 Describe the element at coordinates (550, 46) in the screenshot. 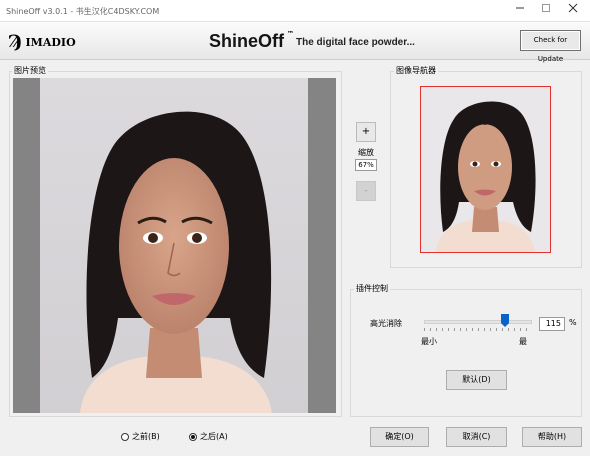

I see `check-update-button: Check for Update` at that location.